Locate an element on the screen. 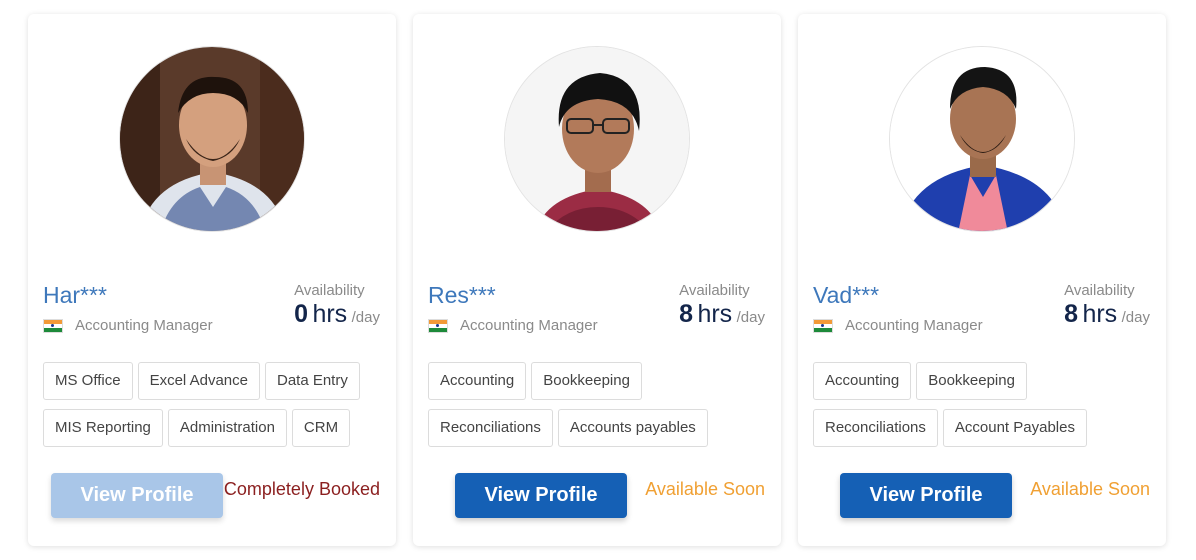  skill-tag: Excel Advance is located at coordinates (198, 381).